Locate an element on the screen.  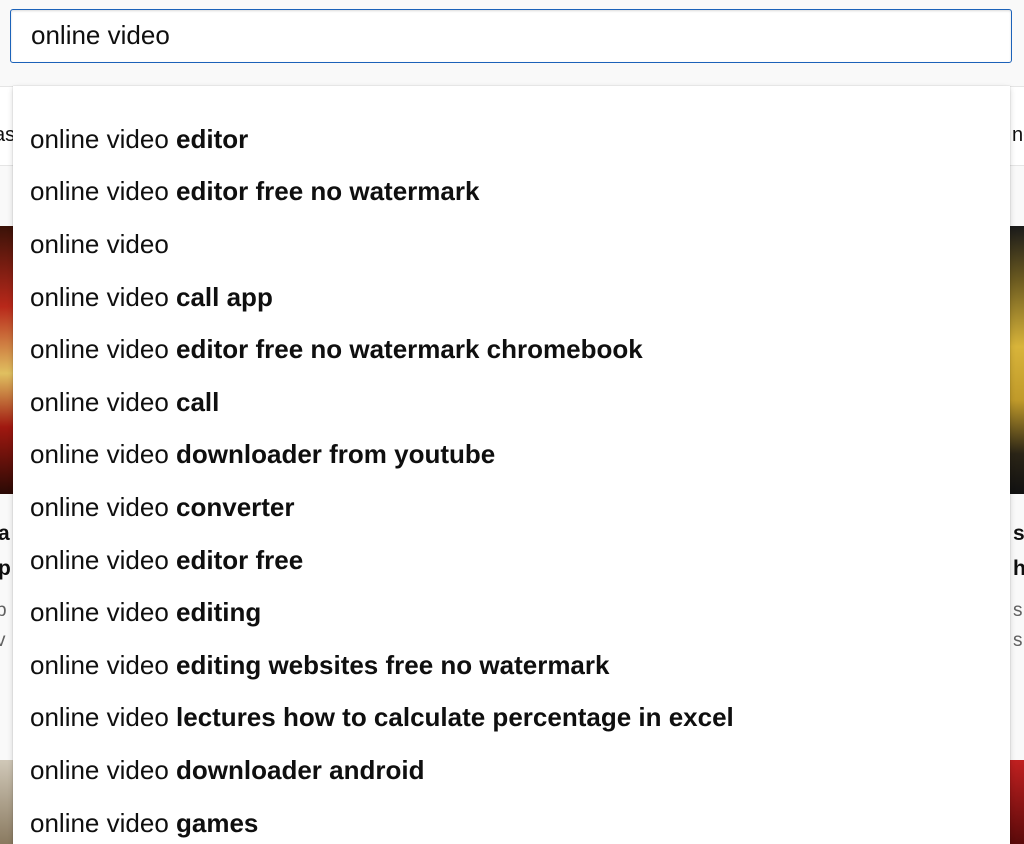
suggestion-completion-text: editor free no watermark is located at coordinates (324, 191).